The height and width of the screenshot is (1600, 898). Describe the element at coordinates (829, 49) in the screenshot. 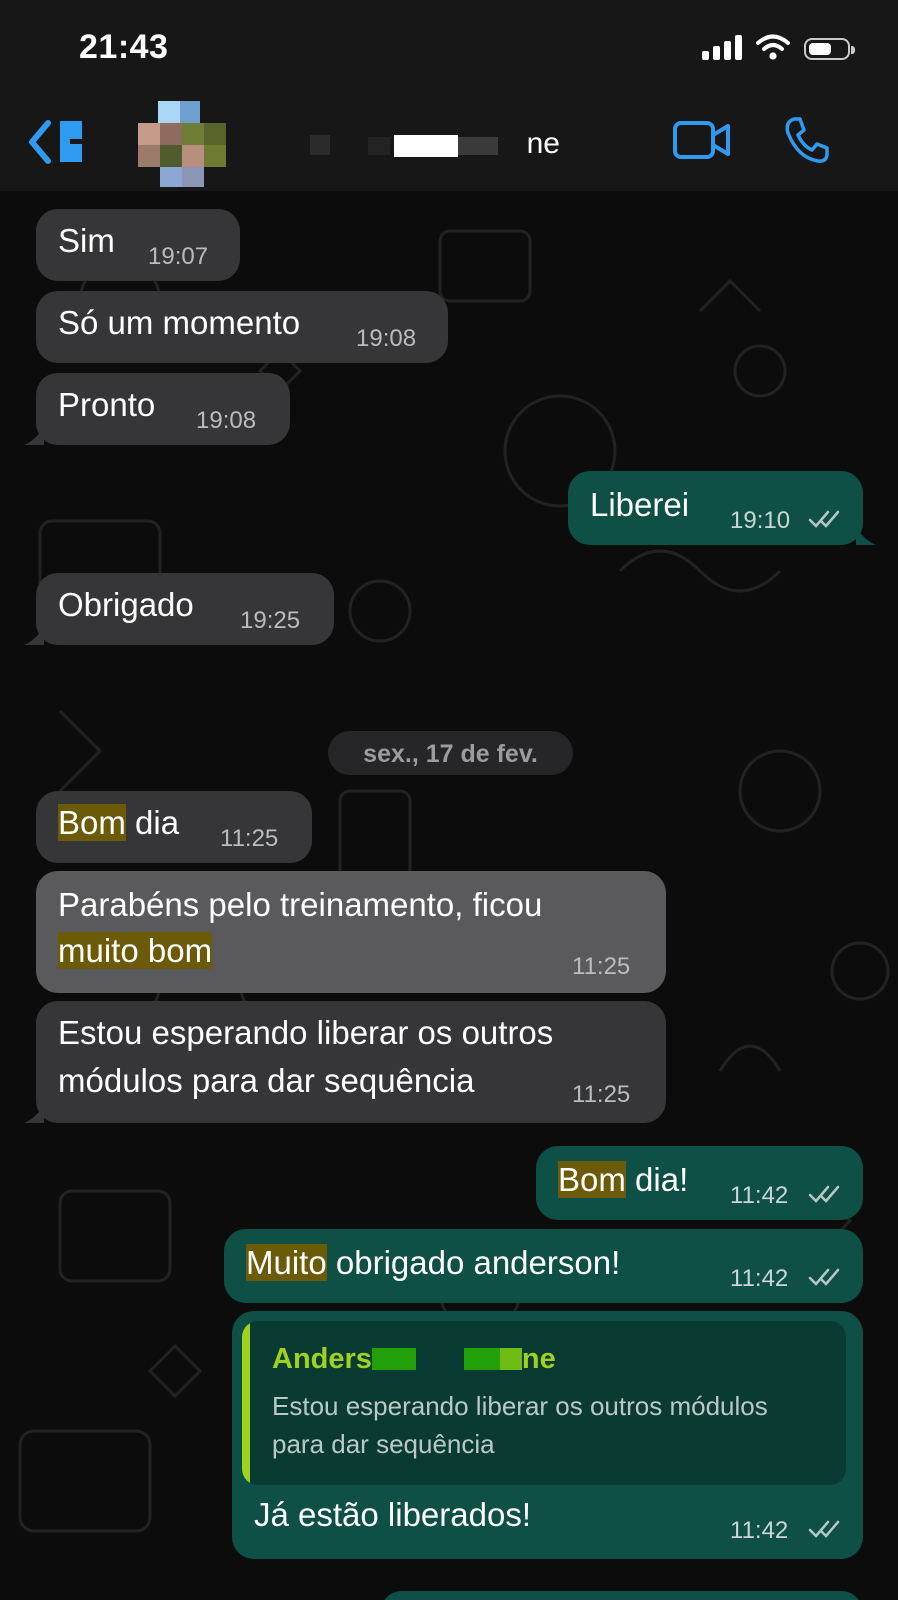

I see `battery-icon` at that location.